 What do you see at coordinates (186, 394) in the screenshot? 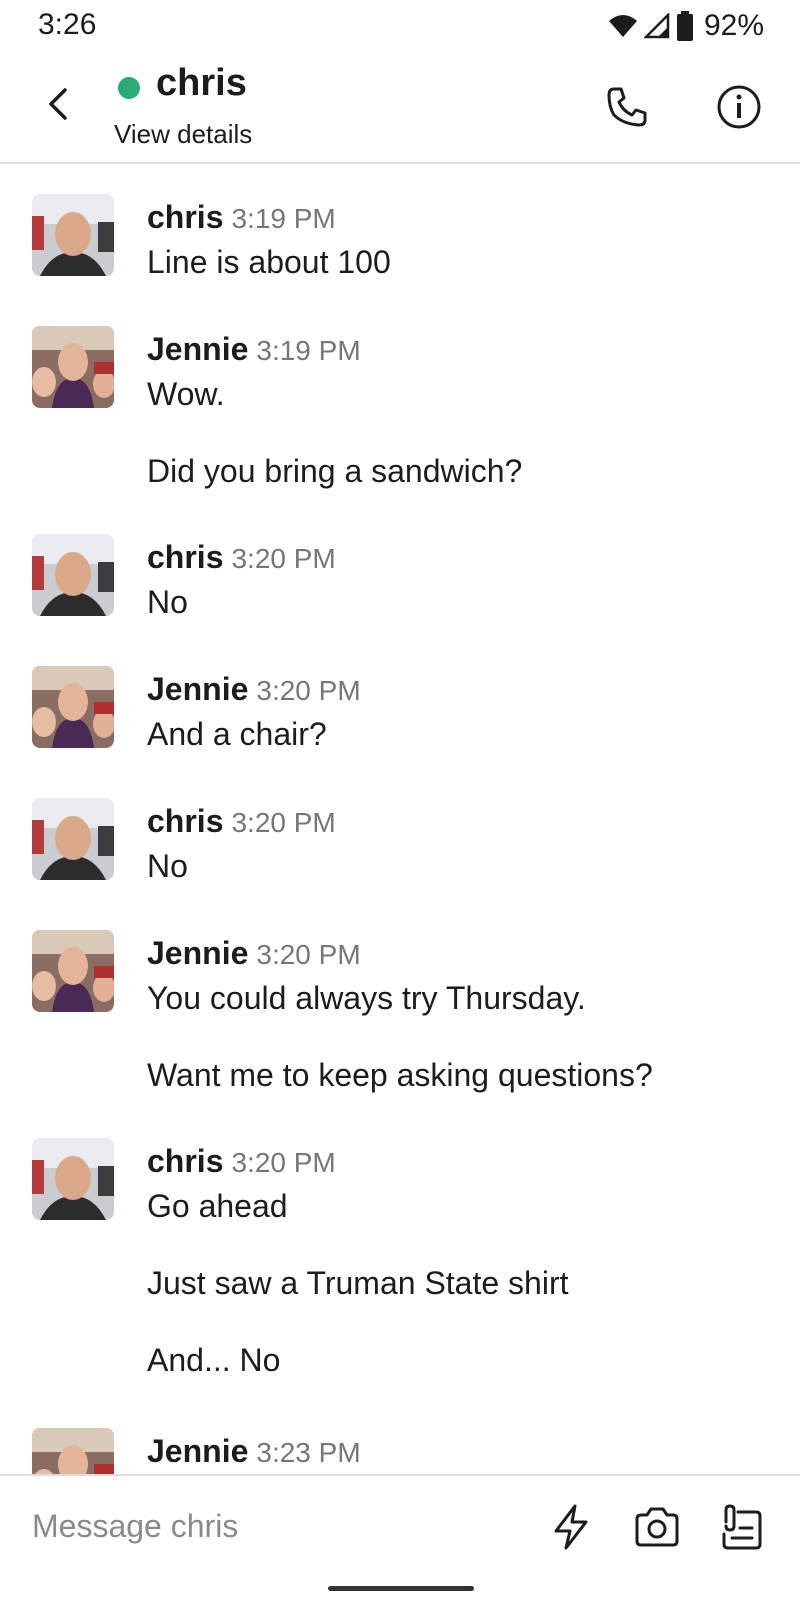
I see `message-text: Wow.` at bounding box center [186, 394].